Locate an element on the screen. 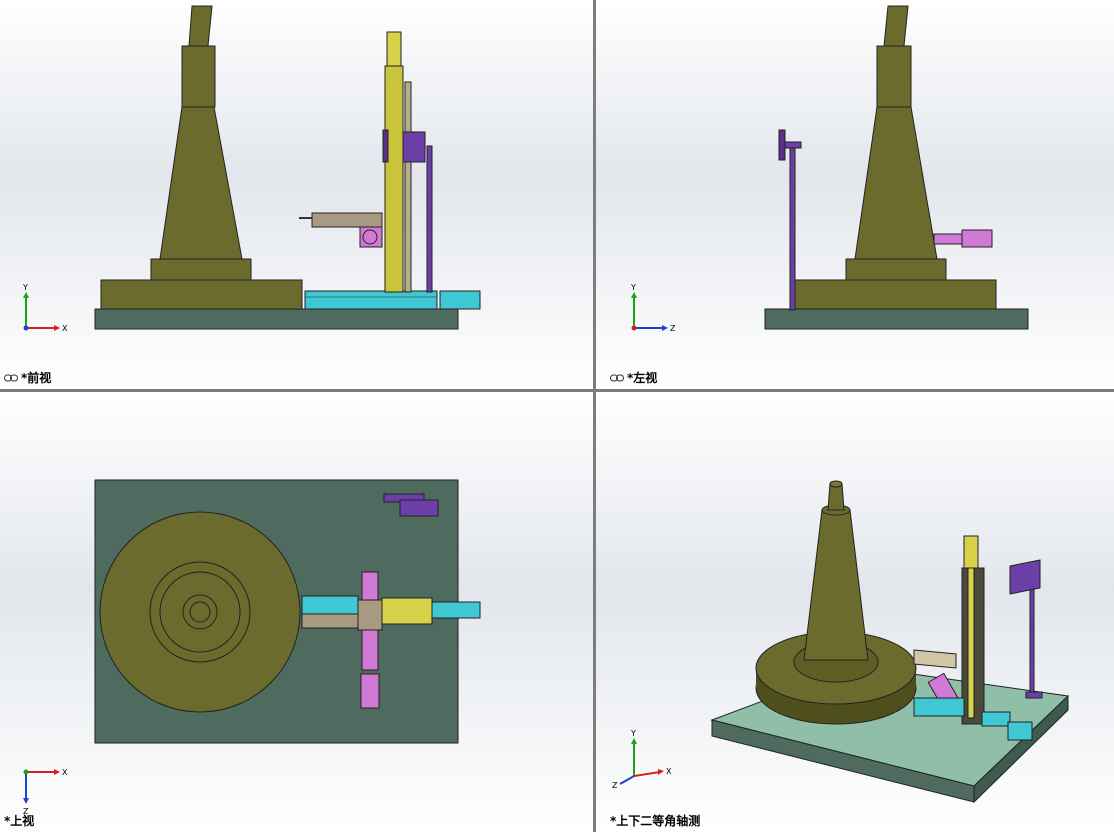 This screenshot has width=1114, height=832. axis-triad-iso: Y X Z is located at coordinates (642, 760).